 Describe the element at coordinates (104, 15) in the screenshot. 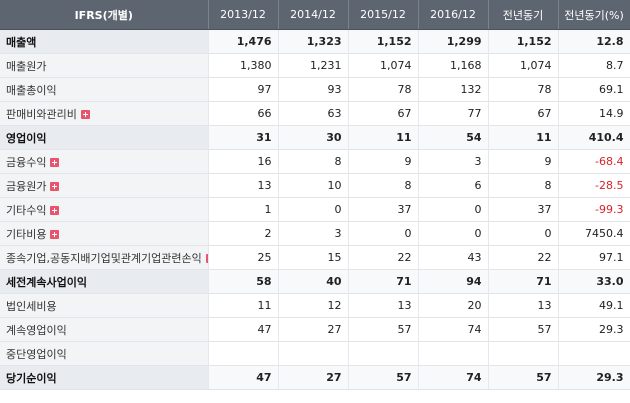

I see `header-ifrs: IFRS(개별)` at that location.